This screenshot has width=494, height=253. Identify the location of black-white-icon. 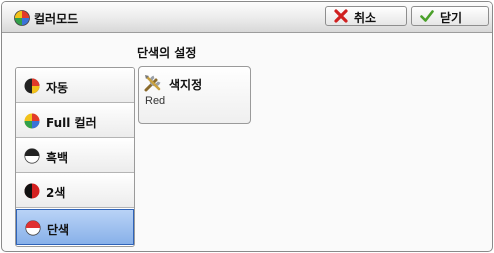
(32, 156).